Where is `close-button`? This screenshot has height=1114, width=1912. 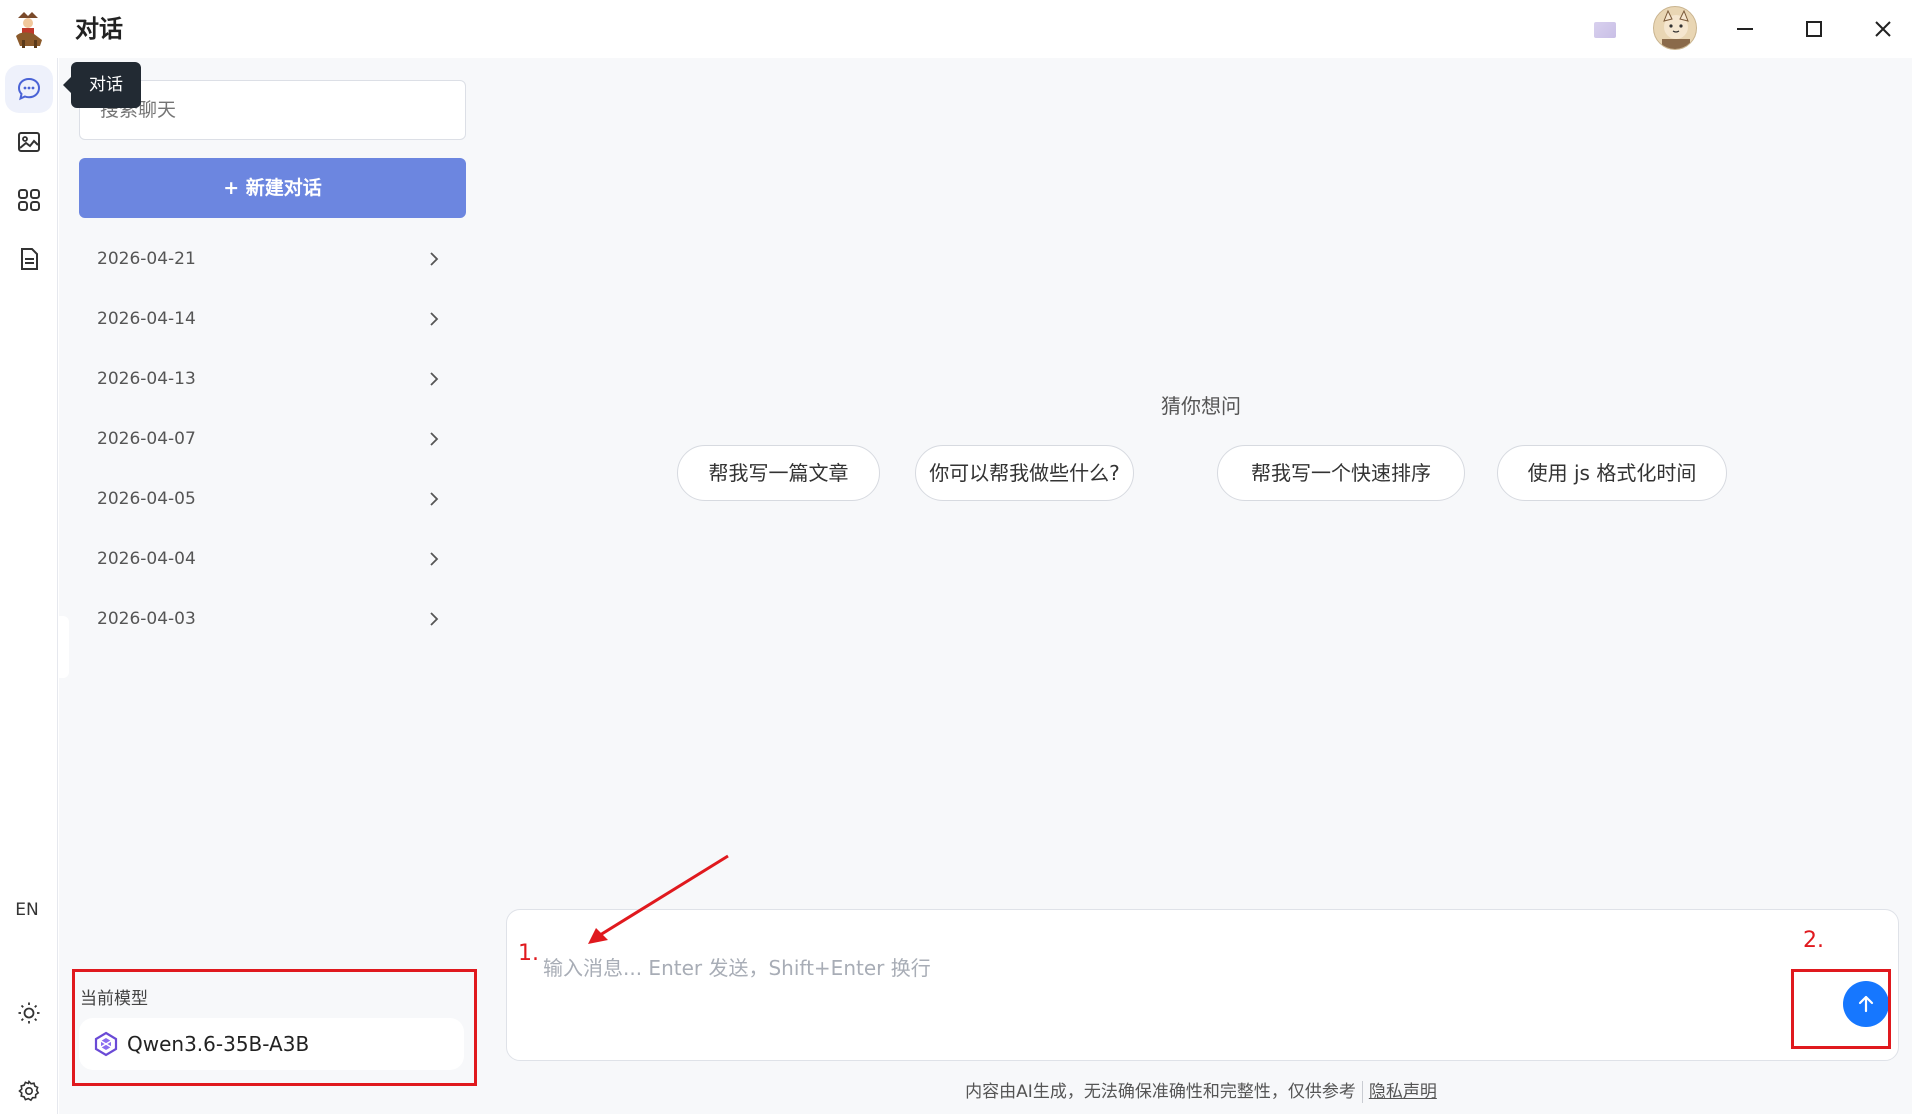
close-button is located at coordinates (1883, 29).